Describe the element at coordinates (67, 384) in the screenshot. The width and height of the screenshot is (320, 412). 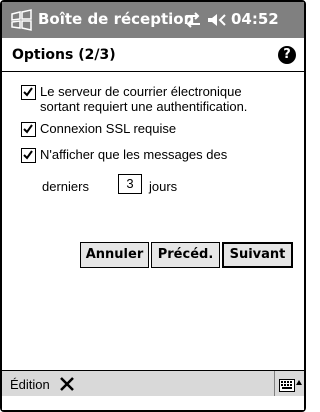
I see `delete-icon` at that location.